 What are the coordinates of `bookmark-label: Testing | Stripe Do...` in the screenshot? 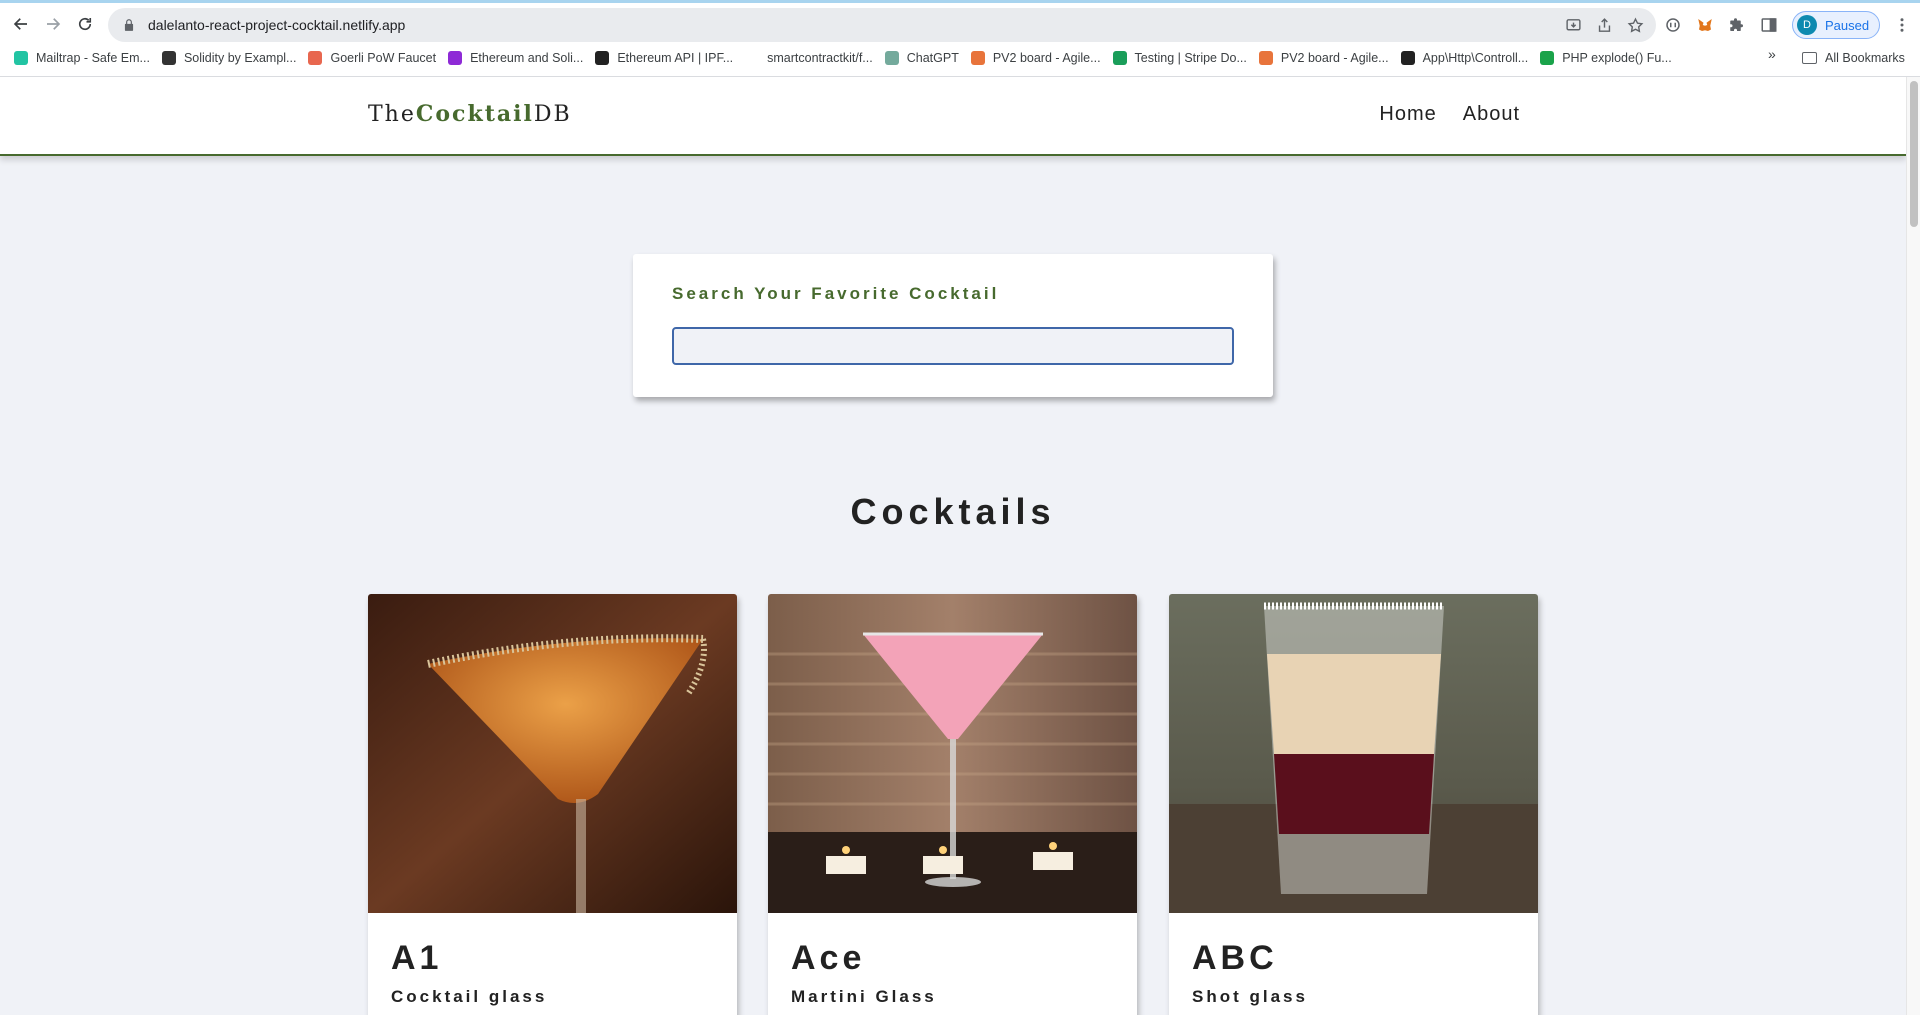 It's located at (1190, 58).